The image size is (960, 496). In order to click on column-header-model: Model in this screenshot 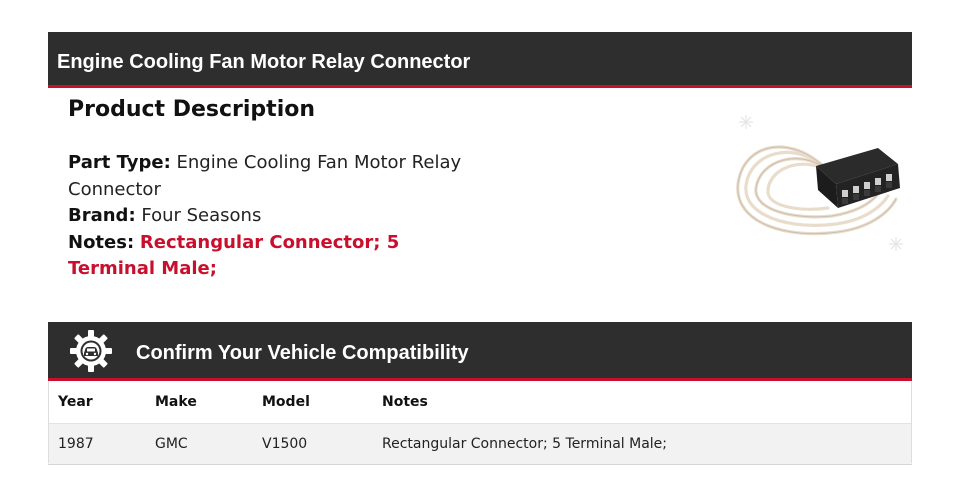, I will do `click(312, 402)`.